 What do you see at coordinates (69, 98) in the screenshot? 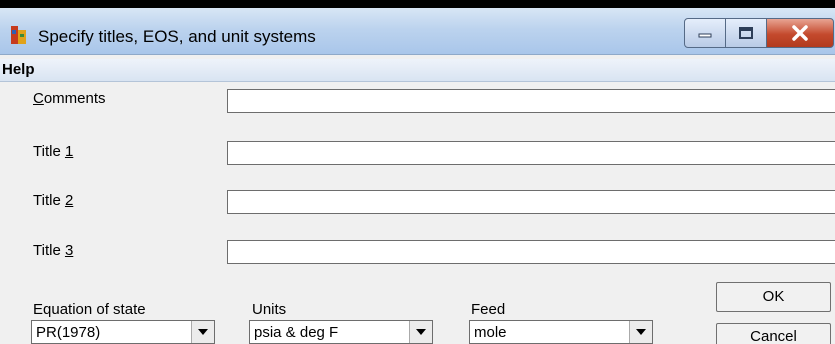
I see `comments-label: Comments` at bounding box center [69, 98].